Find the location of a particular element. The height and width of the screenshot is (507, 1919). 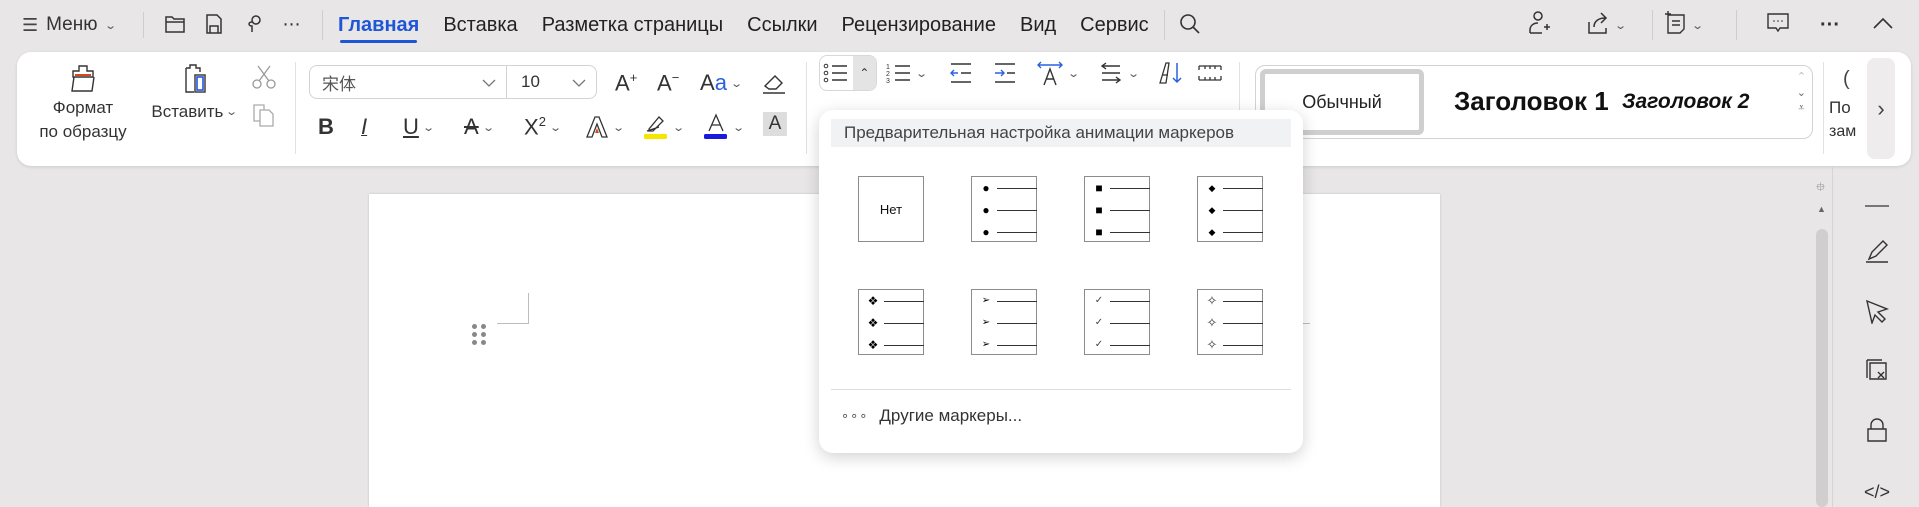

paste-button: Вставить ⌄ is located at coordinates (194, 93).